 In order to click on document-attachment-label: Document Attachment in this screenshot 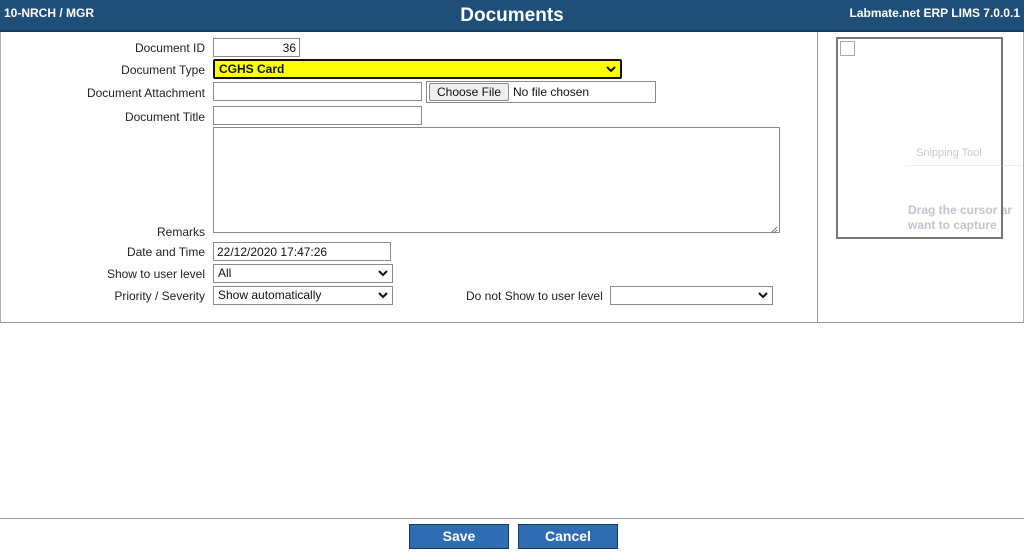, I will do `click(145, 93)`.